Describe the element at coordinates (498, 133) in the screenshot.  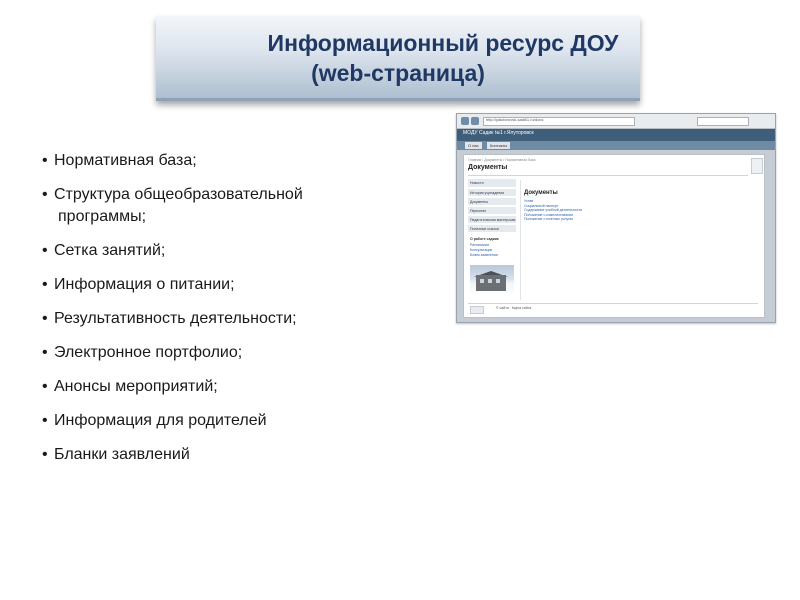
I see `site-title: МОДУ Садик №1 г.Ялуторовск` at that location.